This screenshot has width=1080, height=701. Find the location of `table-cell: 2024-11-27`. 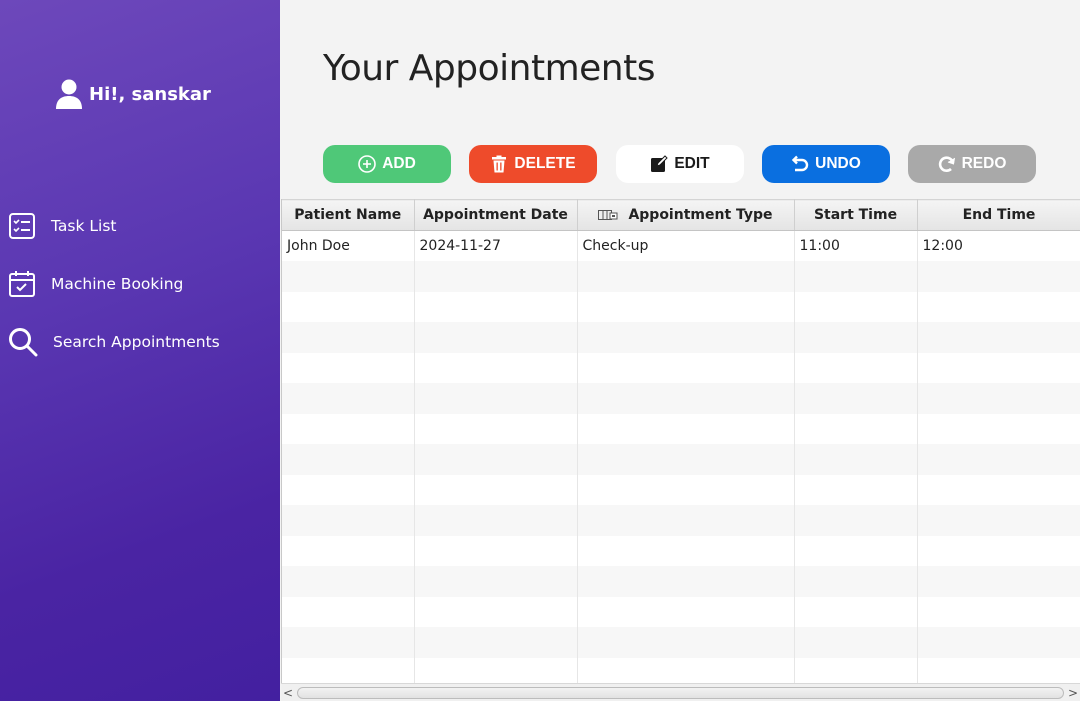

table-cell: 2024-11-27 is located at coordinates (496, 245).